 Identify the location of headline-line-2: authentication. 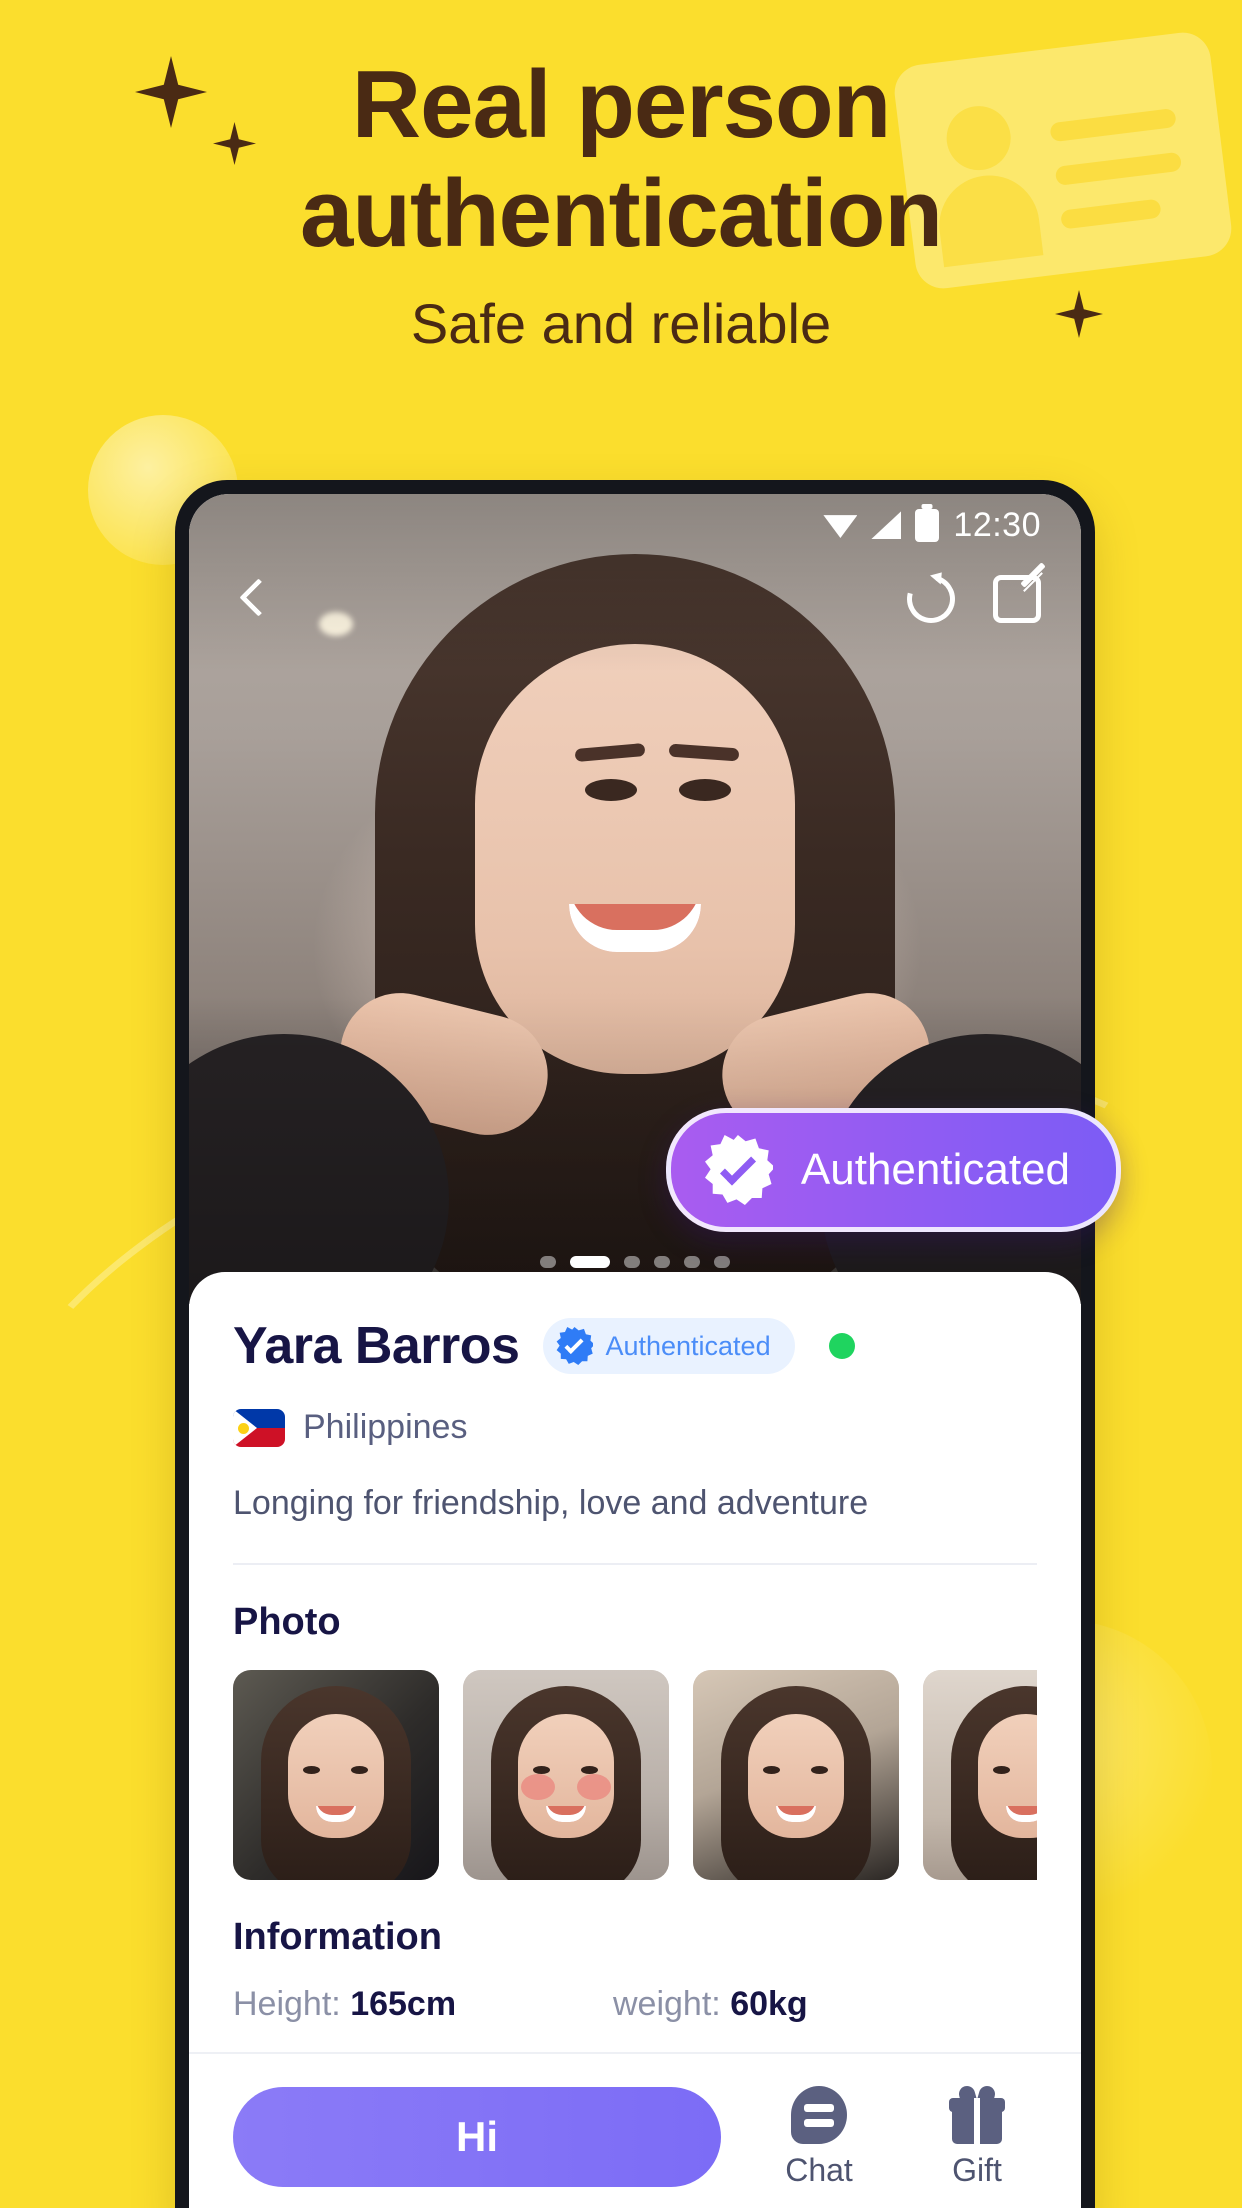
(621, 214).